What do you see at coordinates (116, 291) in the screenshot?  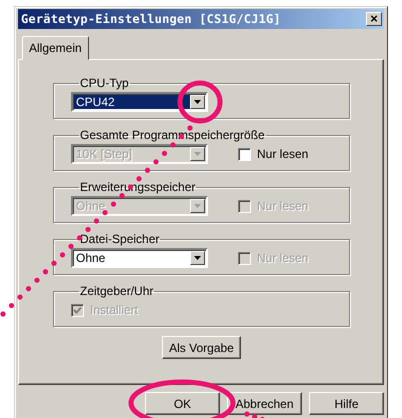 I see `group-title: Zeitgeber/Uhr` at bounding box center [116, 291].